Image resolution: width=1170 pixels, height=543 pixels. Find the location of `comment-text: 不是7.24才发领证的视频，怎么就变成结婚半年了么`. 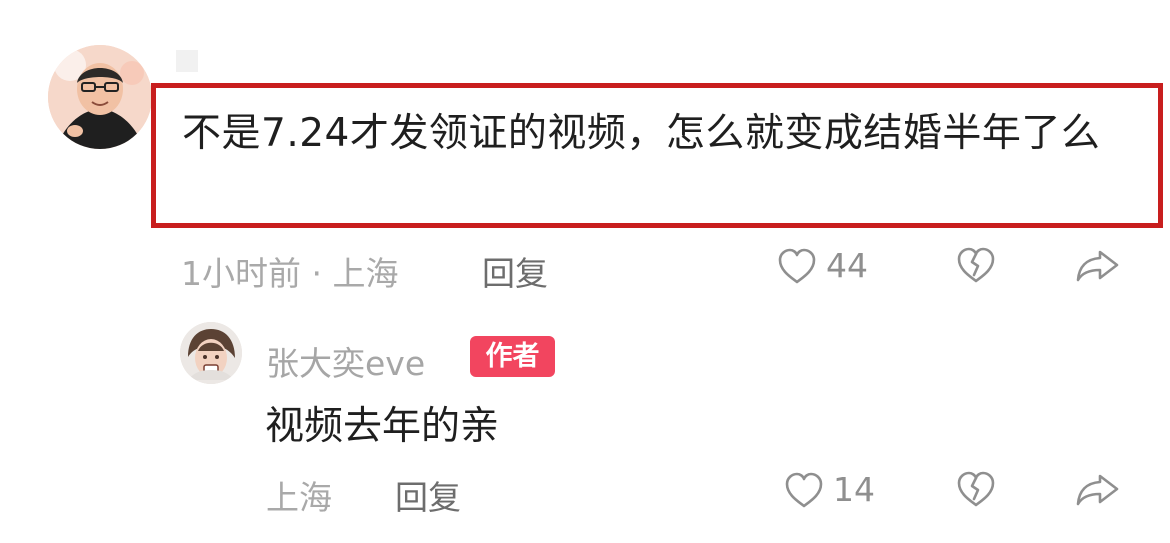

comment-text: 不是7.24才发领证的视频，怎么就变成结婚半年了么 is located at coordinates (641, 133).